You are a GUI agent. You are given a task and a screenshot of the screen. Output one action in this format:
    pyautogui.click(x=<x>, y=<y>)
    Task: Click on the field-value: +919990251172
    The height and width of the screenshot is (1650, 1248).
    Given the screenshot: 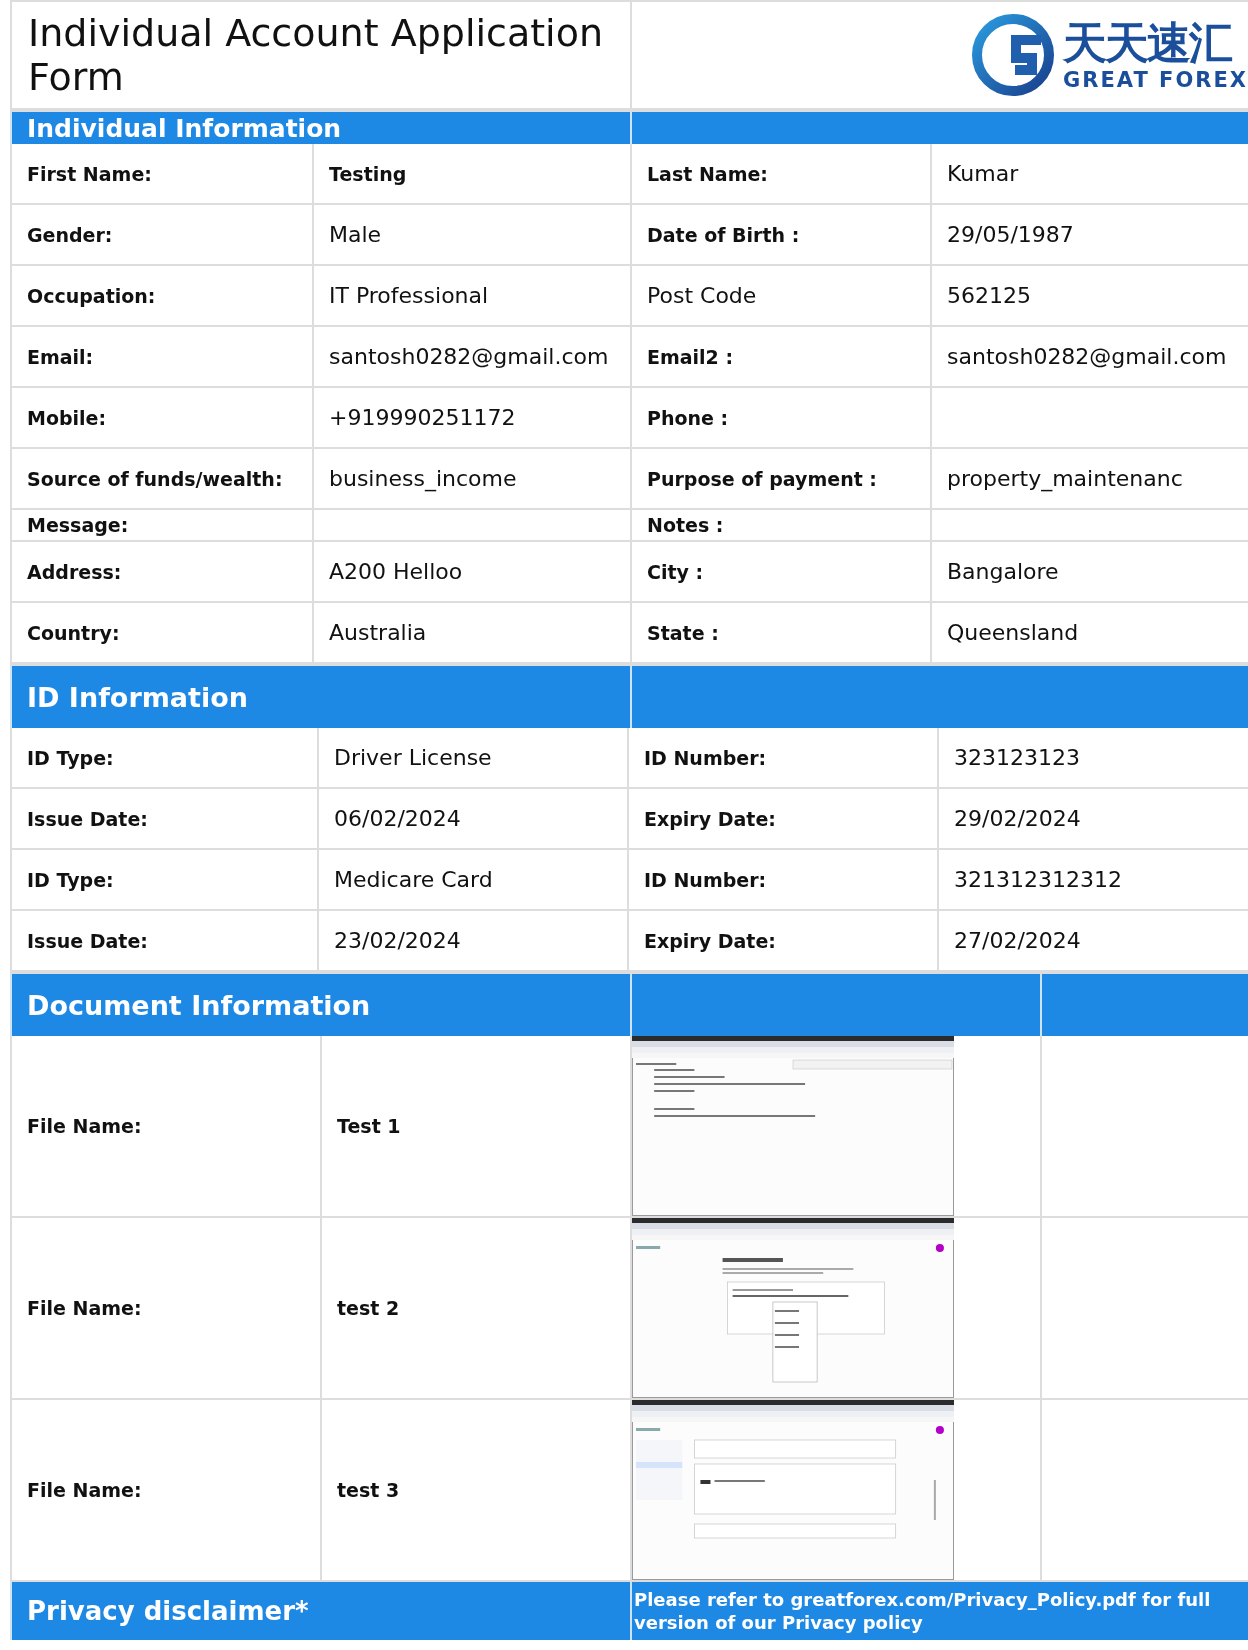 What is the action you would take?
    pyautogui.click(x=422, y=417)
    